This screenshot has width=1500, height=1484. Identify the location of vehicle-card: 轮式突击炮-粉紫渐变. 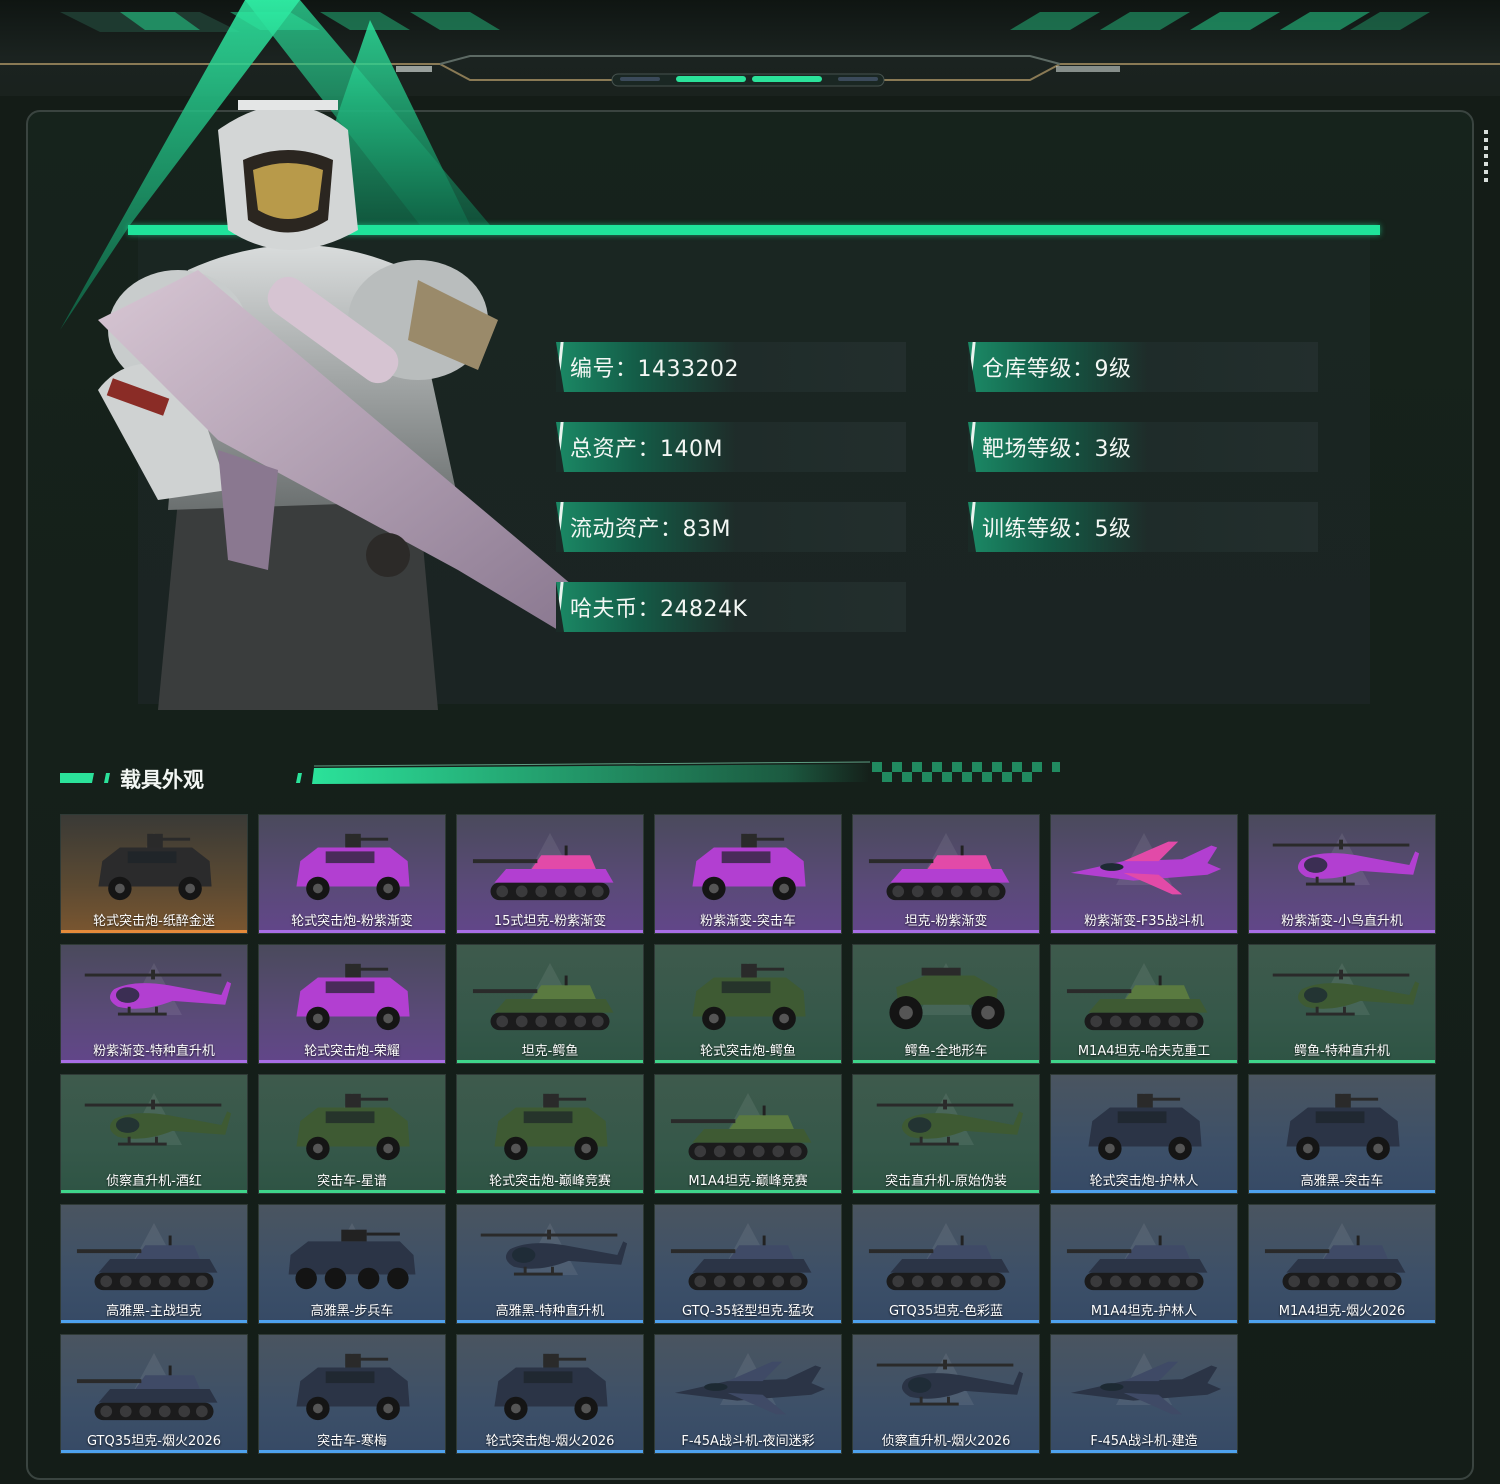
(352, 874).